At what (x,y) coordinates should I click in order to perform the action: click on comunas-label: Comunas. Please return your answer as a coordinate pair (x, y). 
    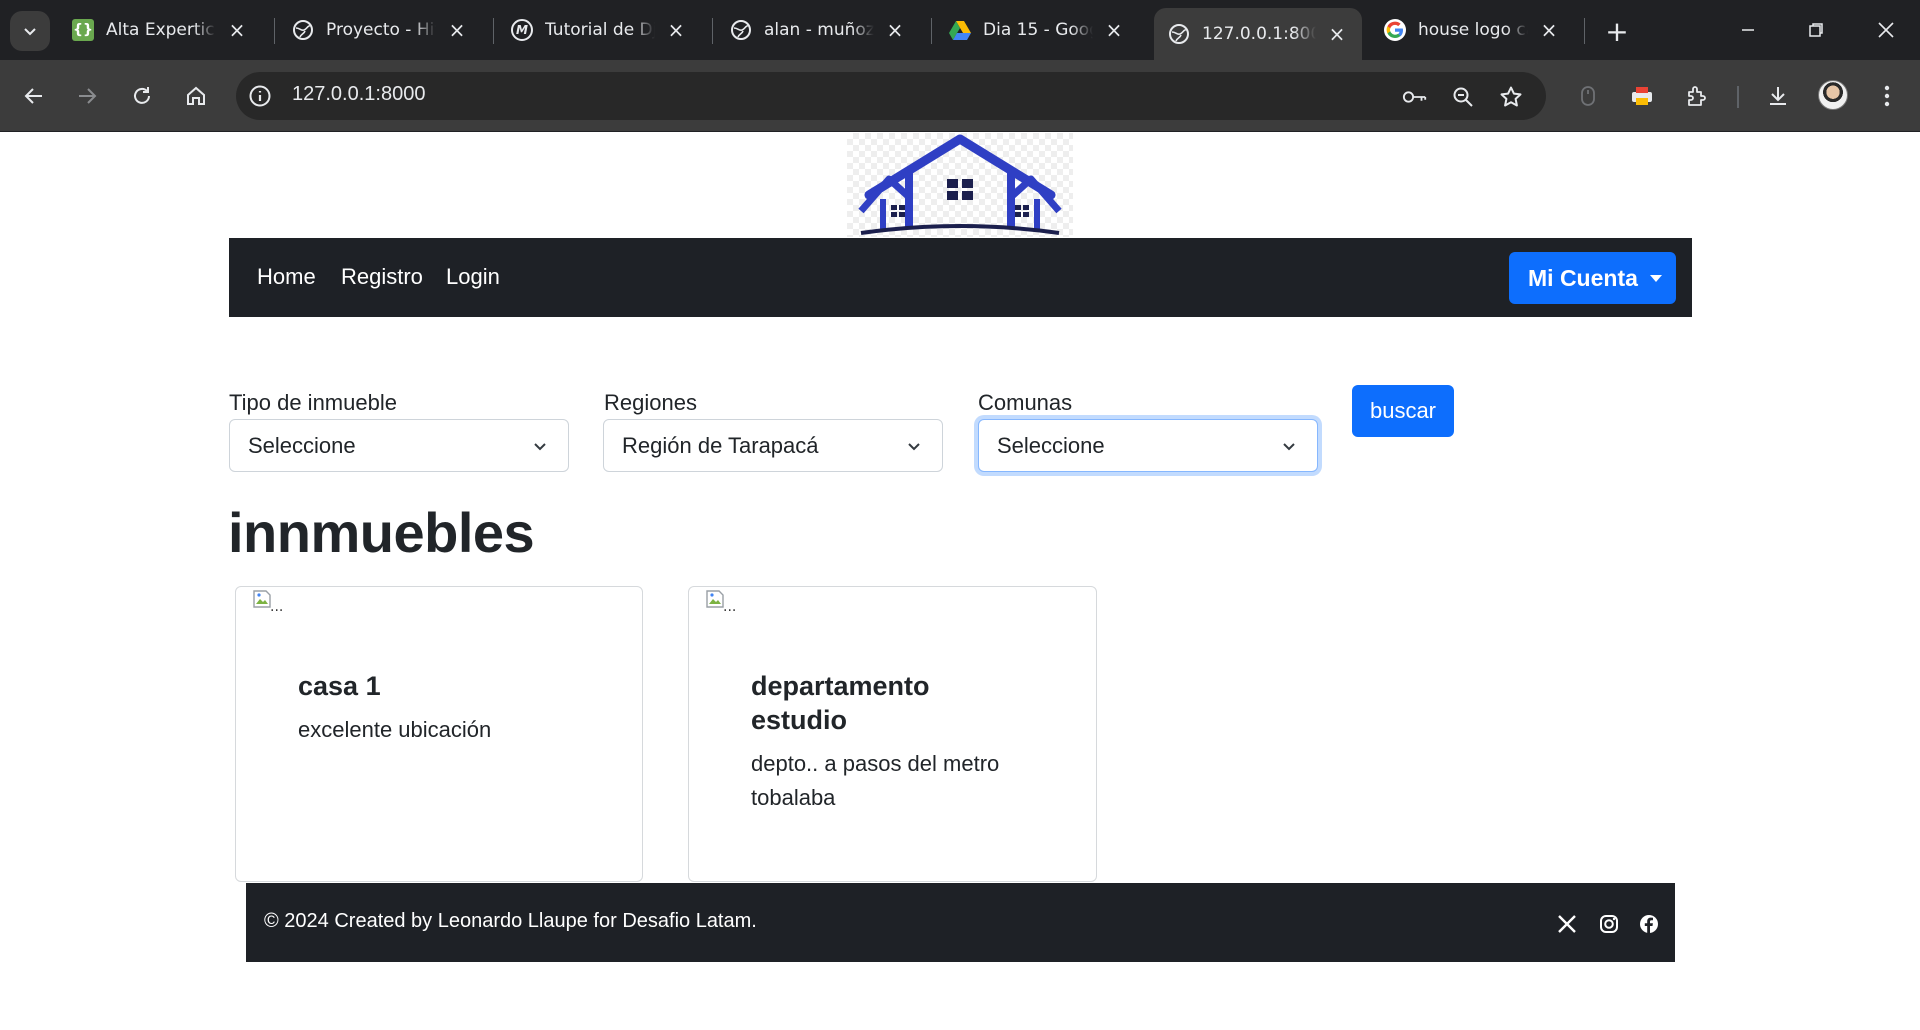
    Looking at the image, I should click on (1025, 402).